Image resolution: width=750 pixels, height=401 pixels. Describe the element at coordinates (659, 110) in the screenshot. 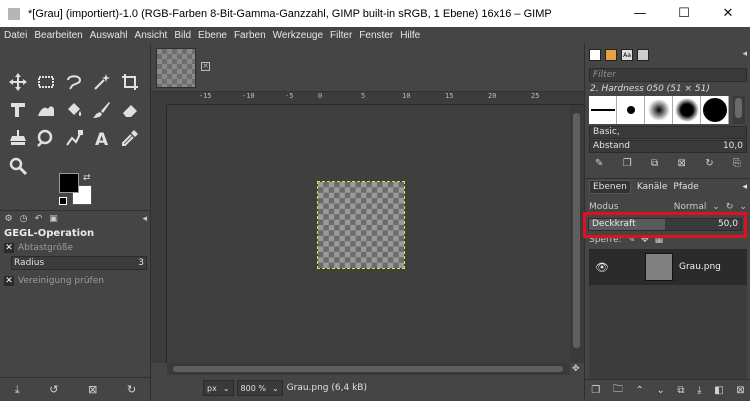

I see `brush-soft` at that location.